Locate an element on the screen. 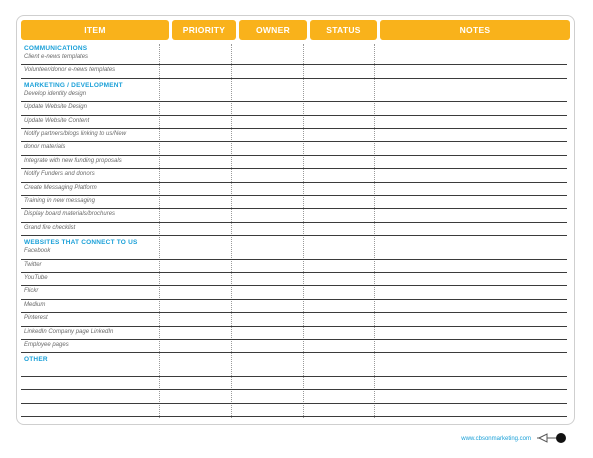 The height and width of the screenshot is (458, 593). list-item: Flickr is located at coordinates (31, 291).